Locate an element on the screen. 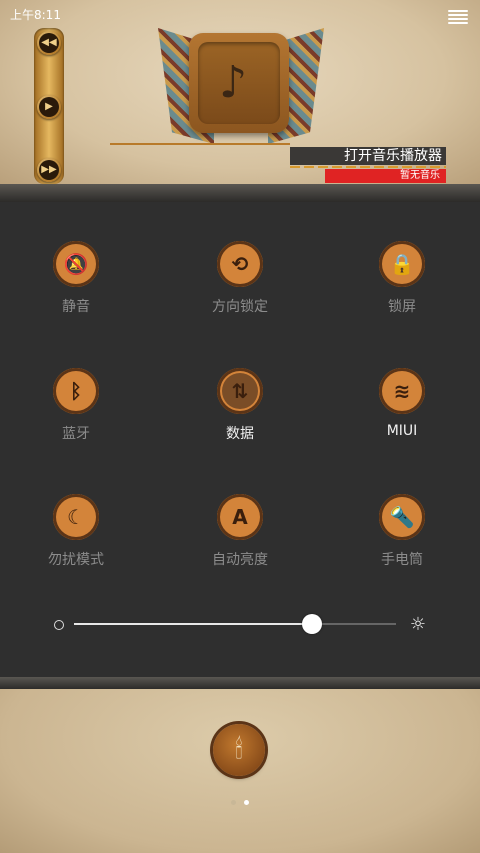  toggle-button: 🔒 is located at coordinates (402, 264).